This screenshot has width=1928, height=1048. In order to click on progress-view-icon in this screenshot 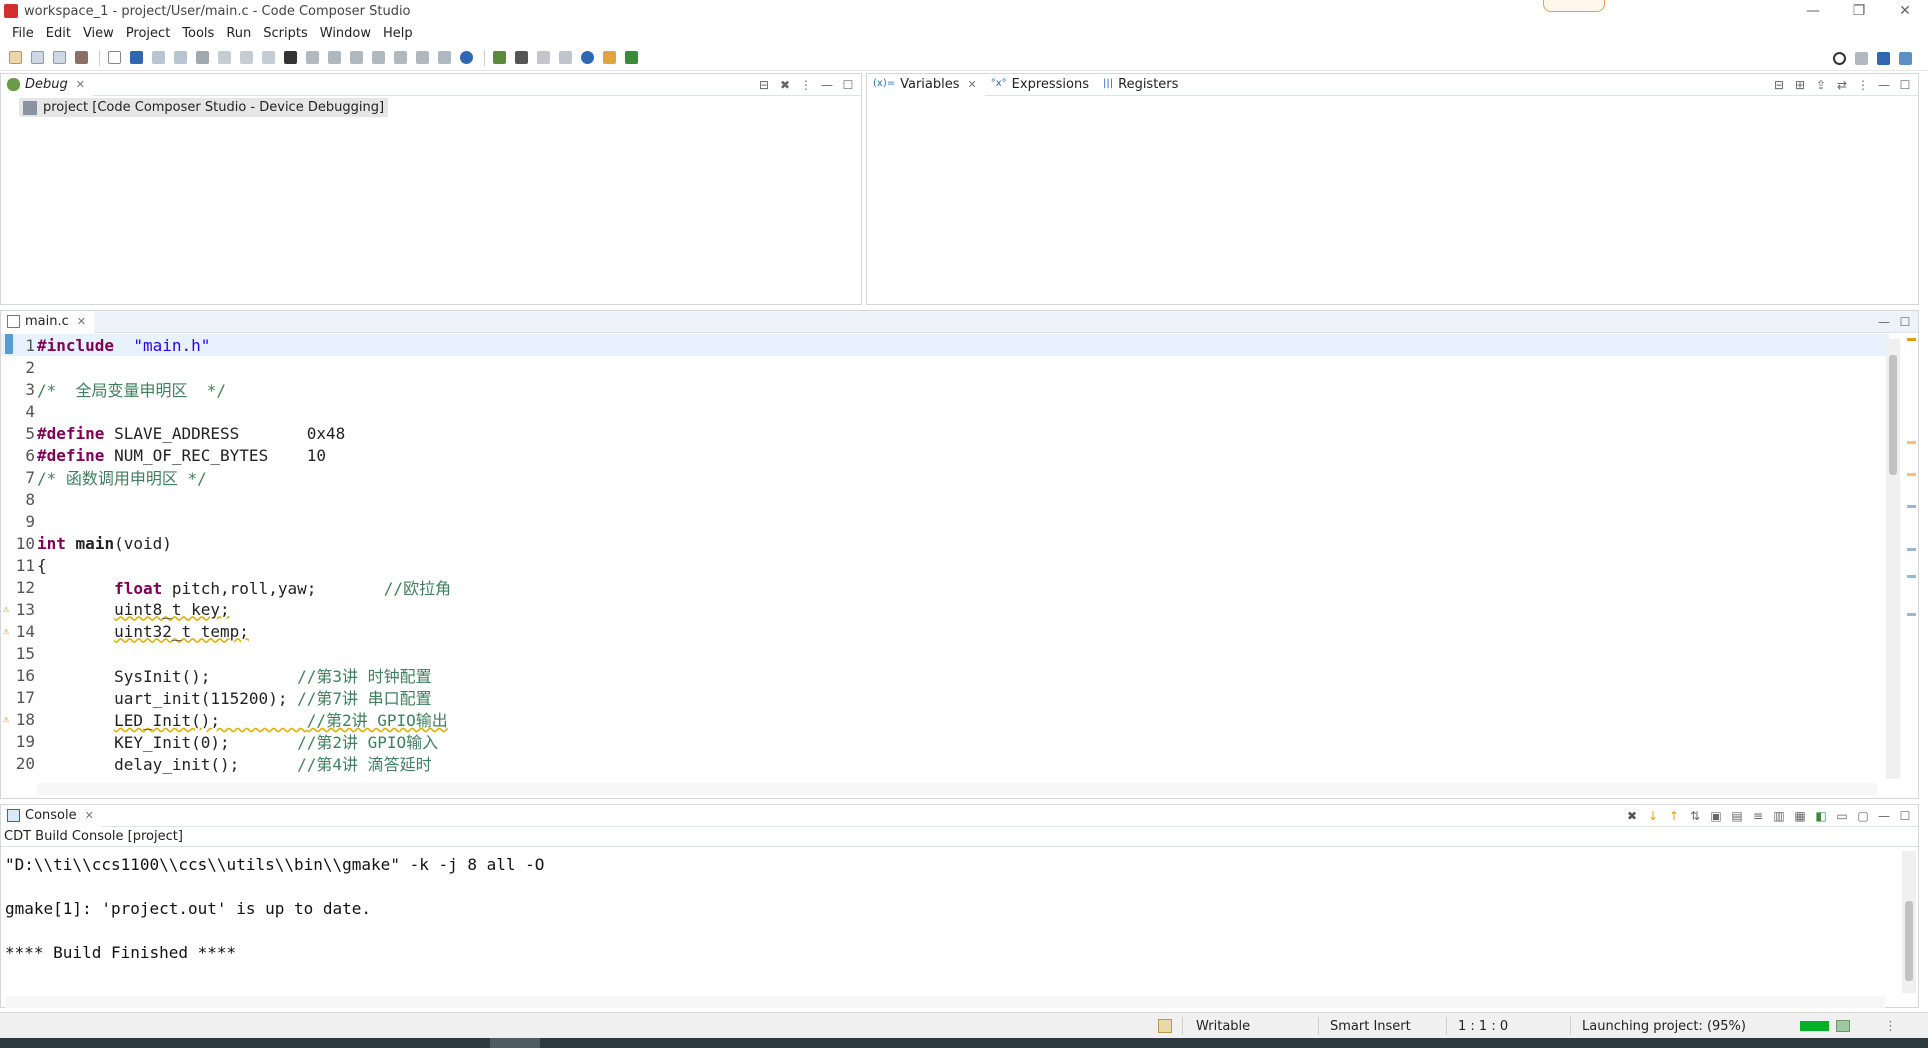, I will do `click(1843, 1026)`.